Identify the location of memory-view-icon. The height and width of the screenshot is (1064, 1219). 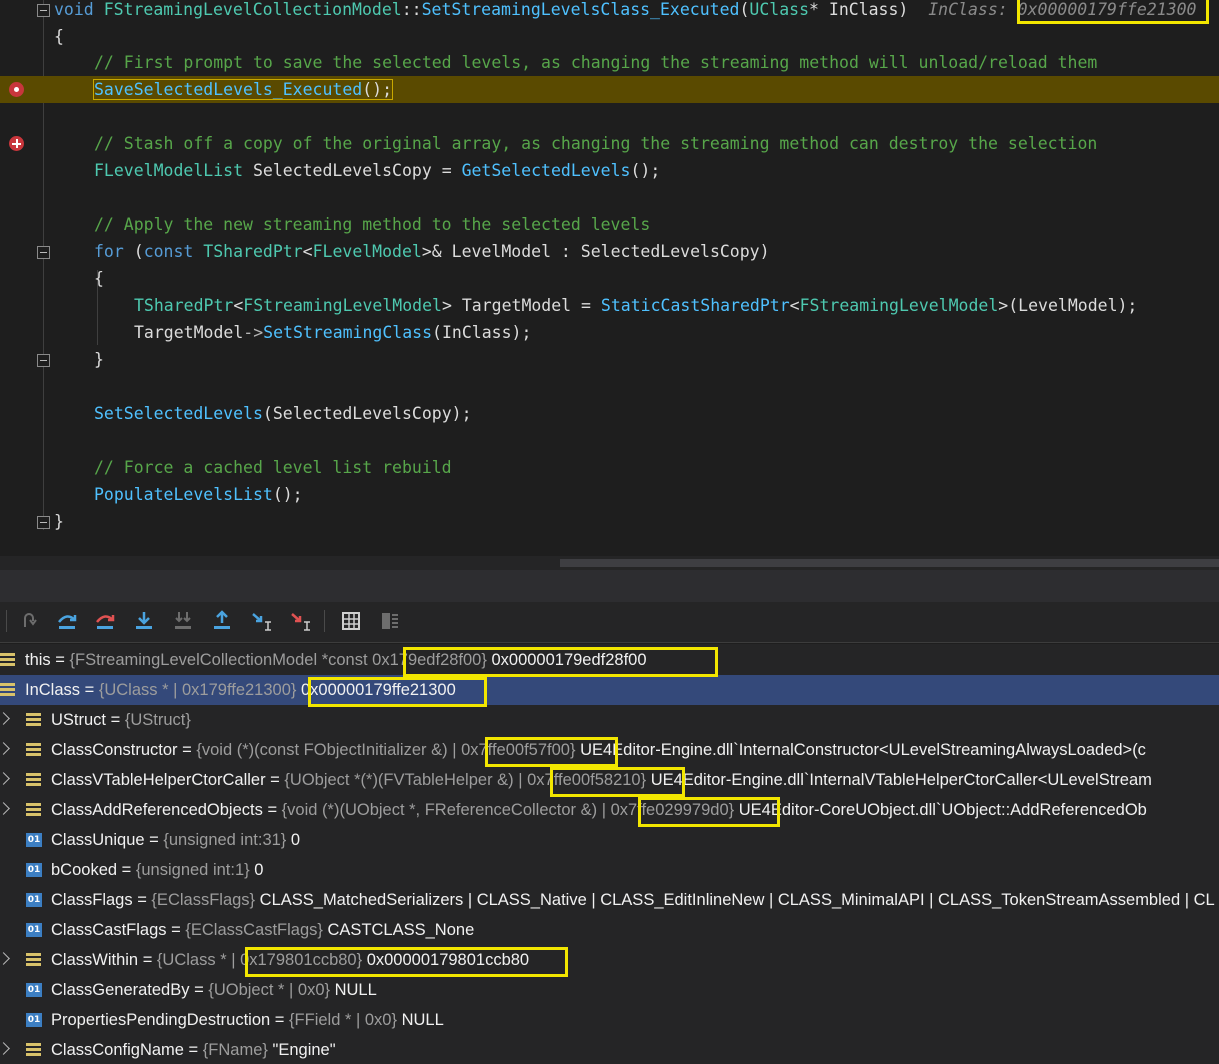
(351, 621).